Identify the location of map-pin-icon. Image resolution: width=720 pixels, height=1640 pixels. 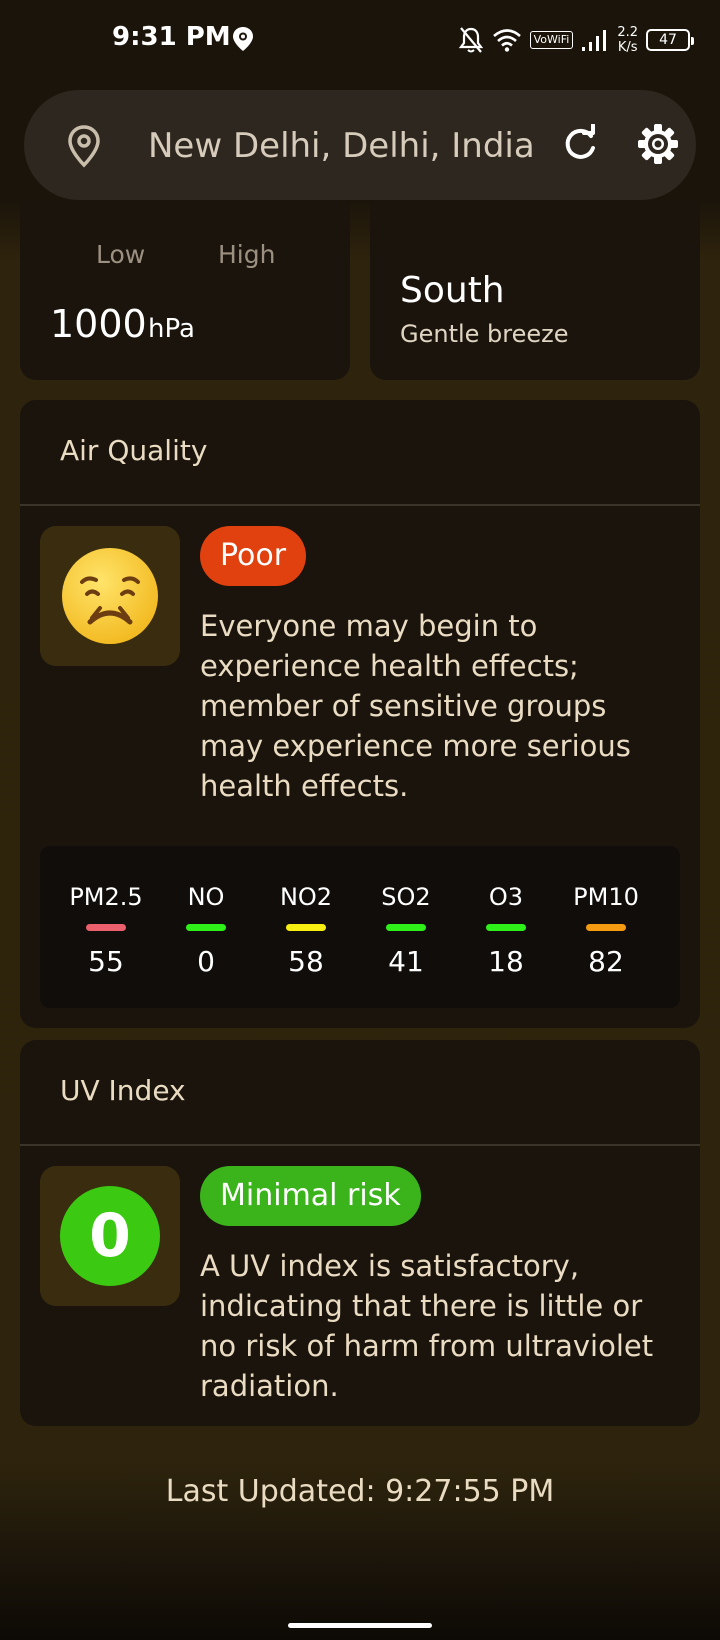
(84, 146).